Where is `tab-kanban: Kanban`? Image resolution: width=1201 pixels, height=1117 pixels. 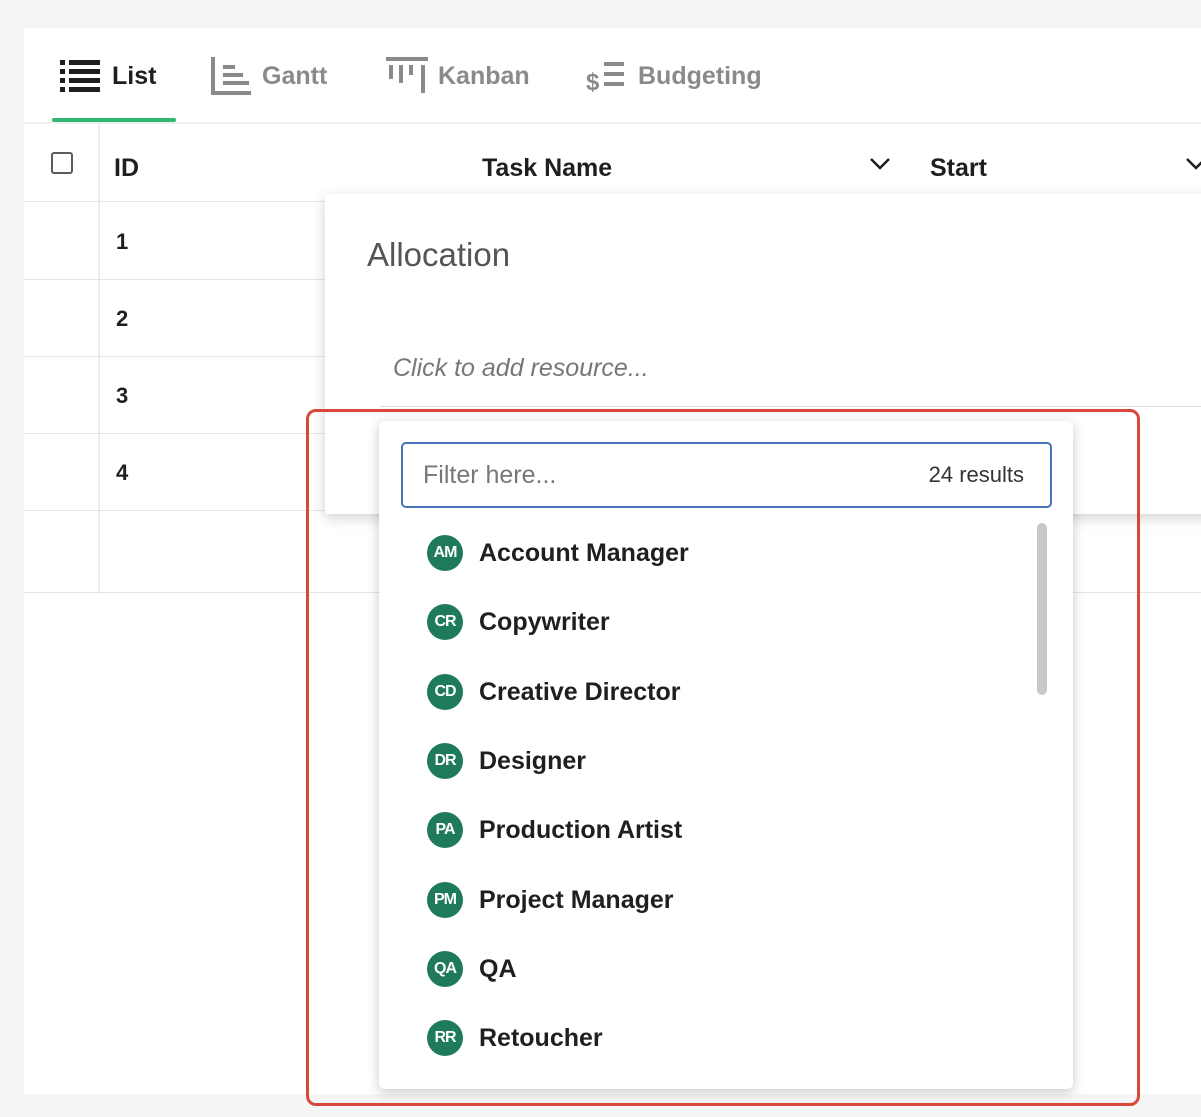
tab-kanban: Kanban is located at coordinates (458, 76).